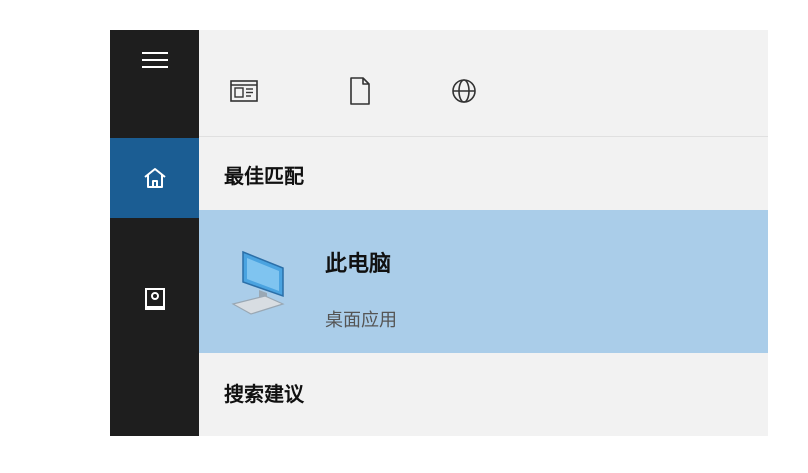 This screenshot has width=808, height=473. Describe the element at coordinates (264, 176) in the screenshot. I see `best-match-header: 最佳匹配` at that location.